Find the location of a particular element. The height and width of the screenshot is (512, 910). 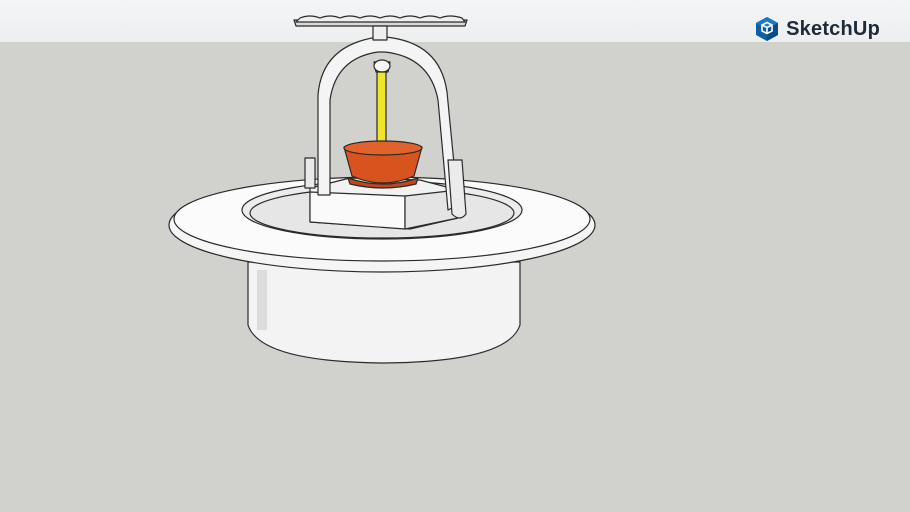

sketchup-cube-icon is located at coordinates (767, 29).